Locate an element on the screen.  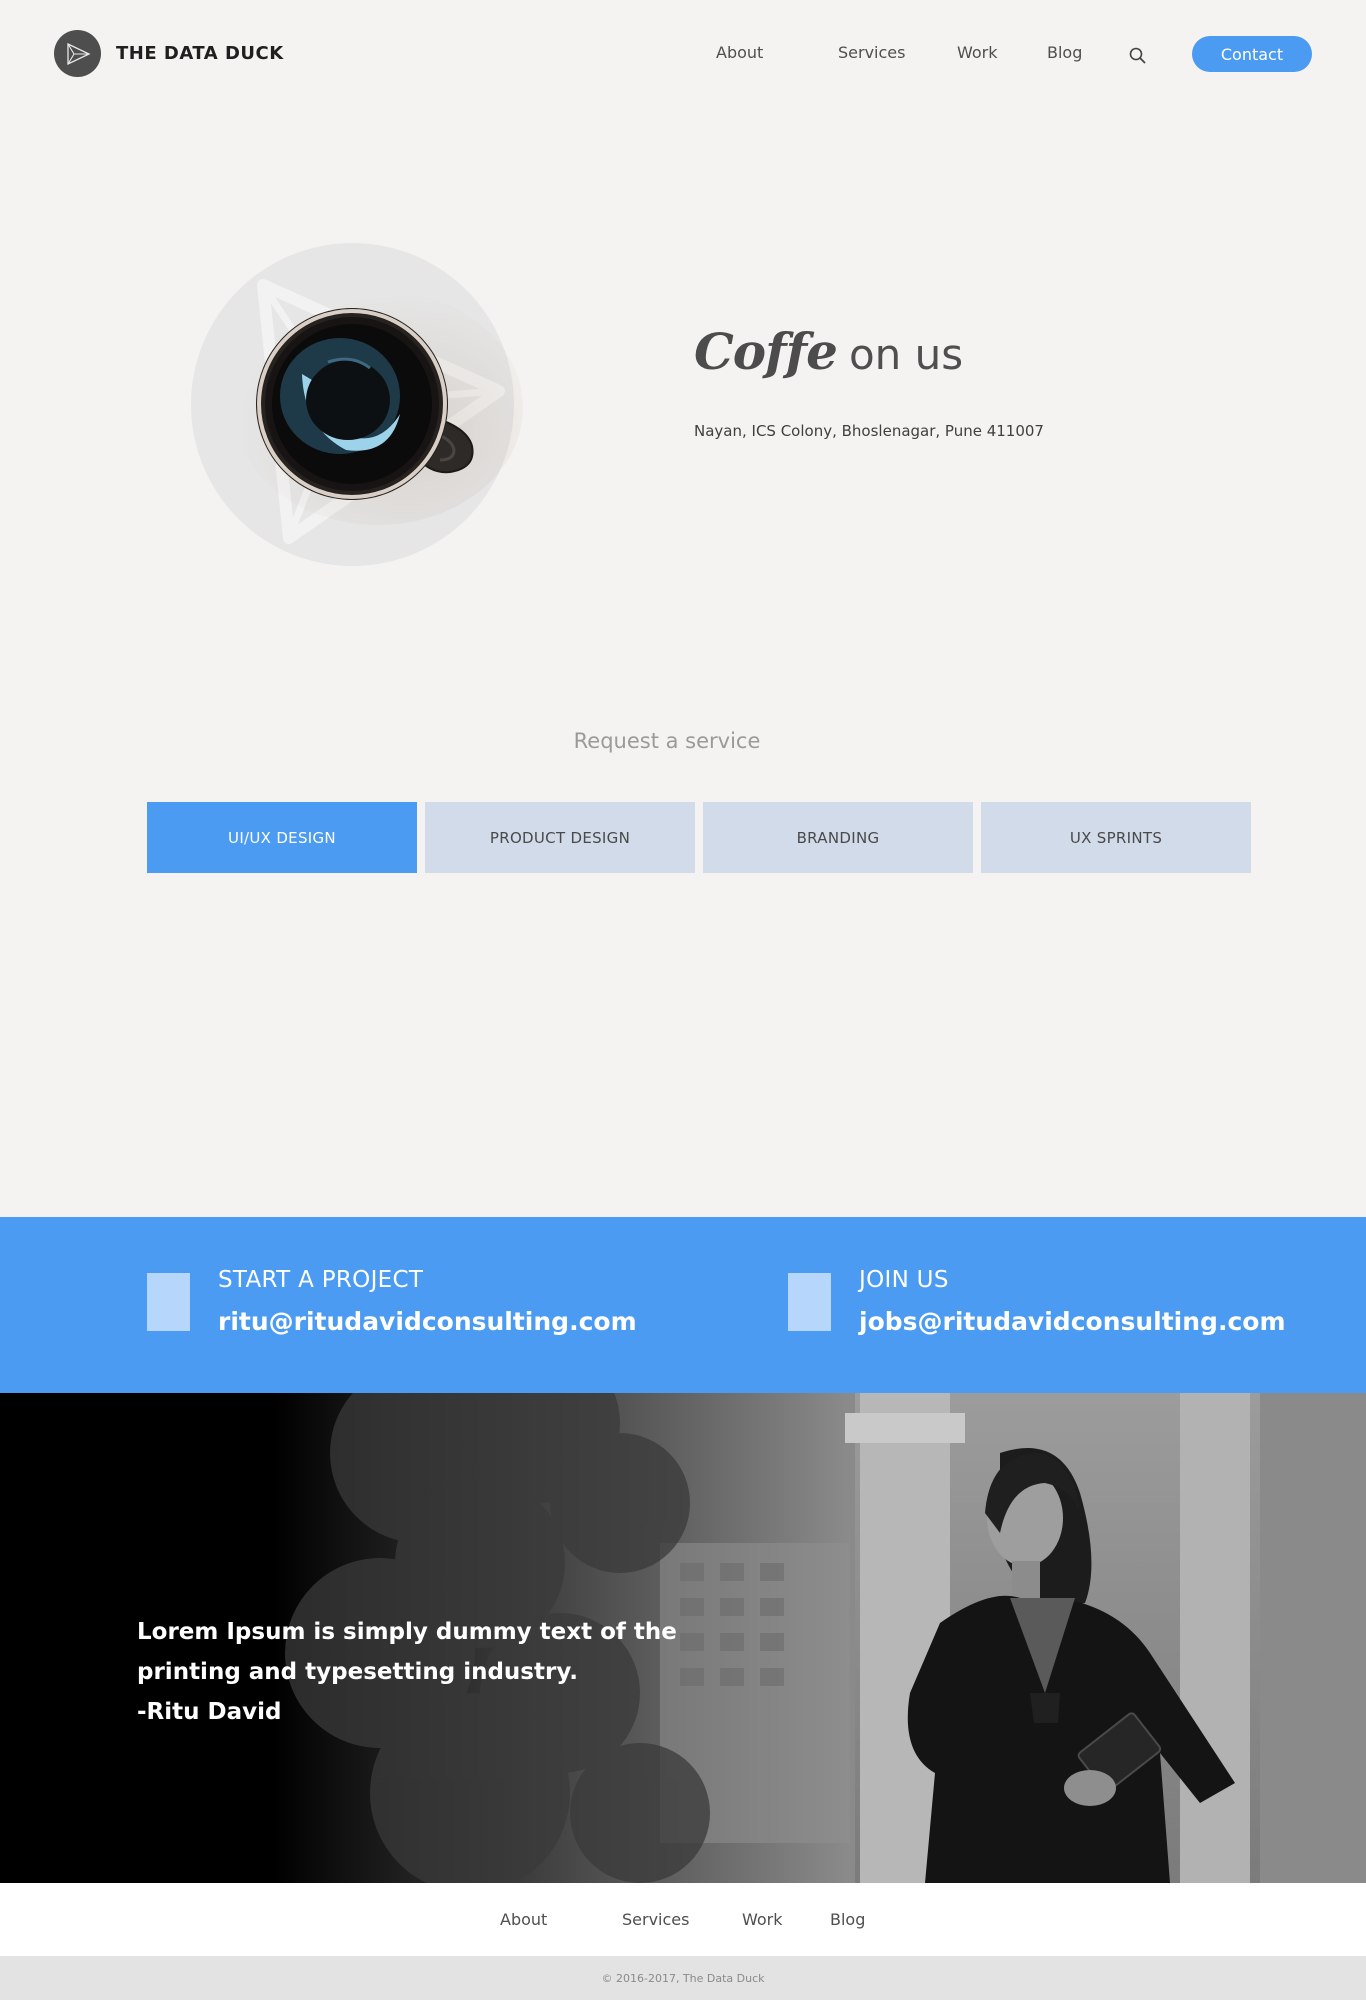
copyright-text: © 2016-2017, The Data Duck is located at coordinates (683, 1978).